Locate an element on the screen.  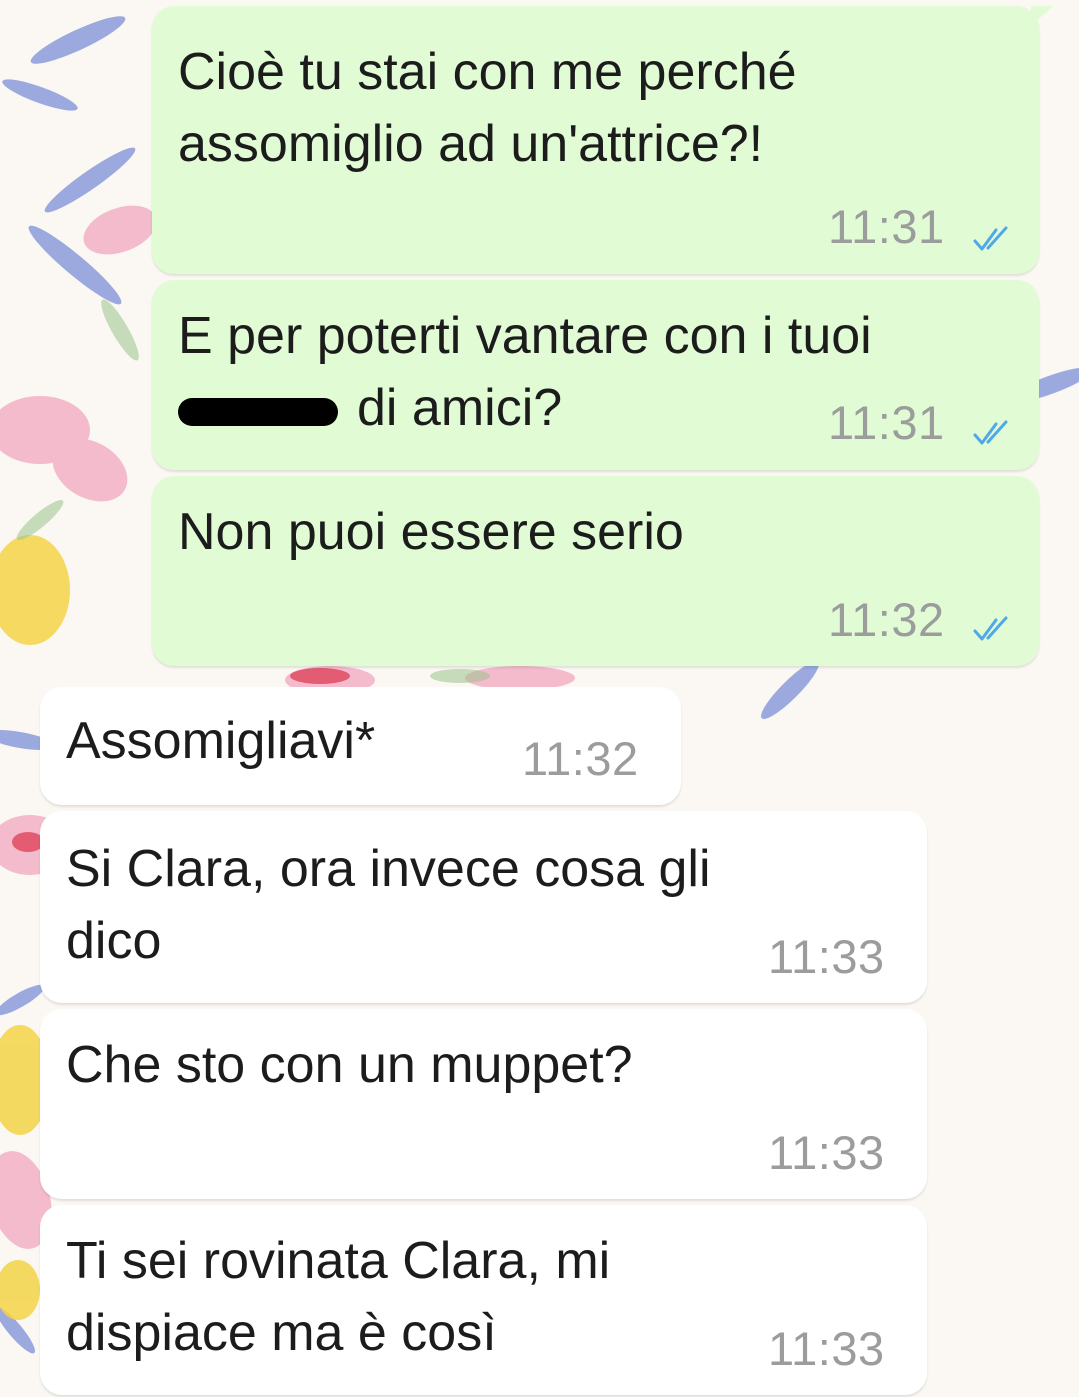
message-text-line: assomiglio ad un'attrice?! is located at coordinates (471, 144).